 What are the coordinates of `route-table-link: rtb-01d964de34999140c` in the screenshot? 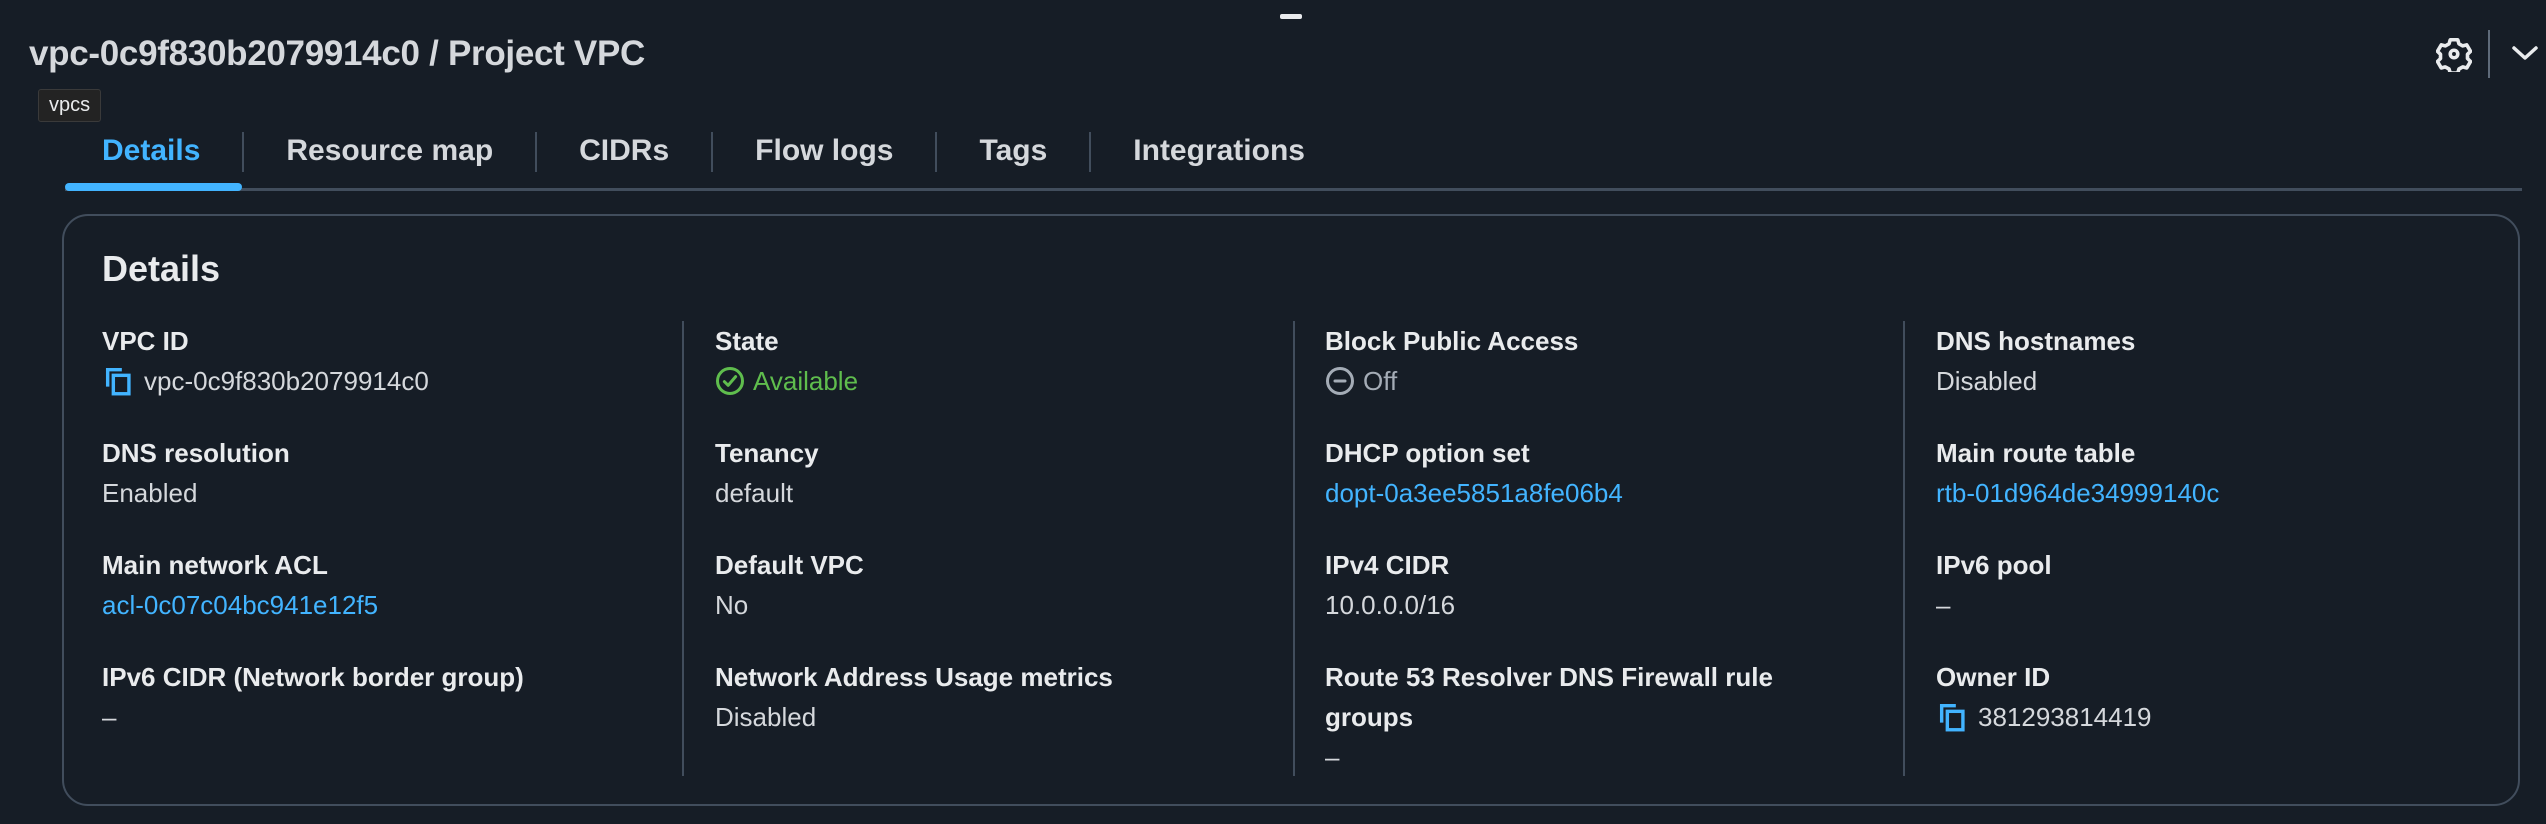 It's located at (2206, 493).